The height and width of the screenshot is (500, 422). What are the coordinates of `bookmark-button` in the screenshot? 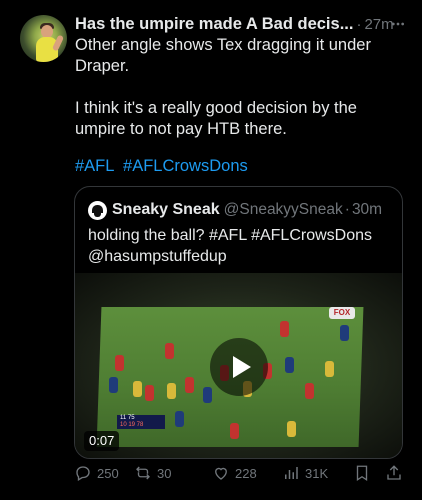 It's located at (364, 473).